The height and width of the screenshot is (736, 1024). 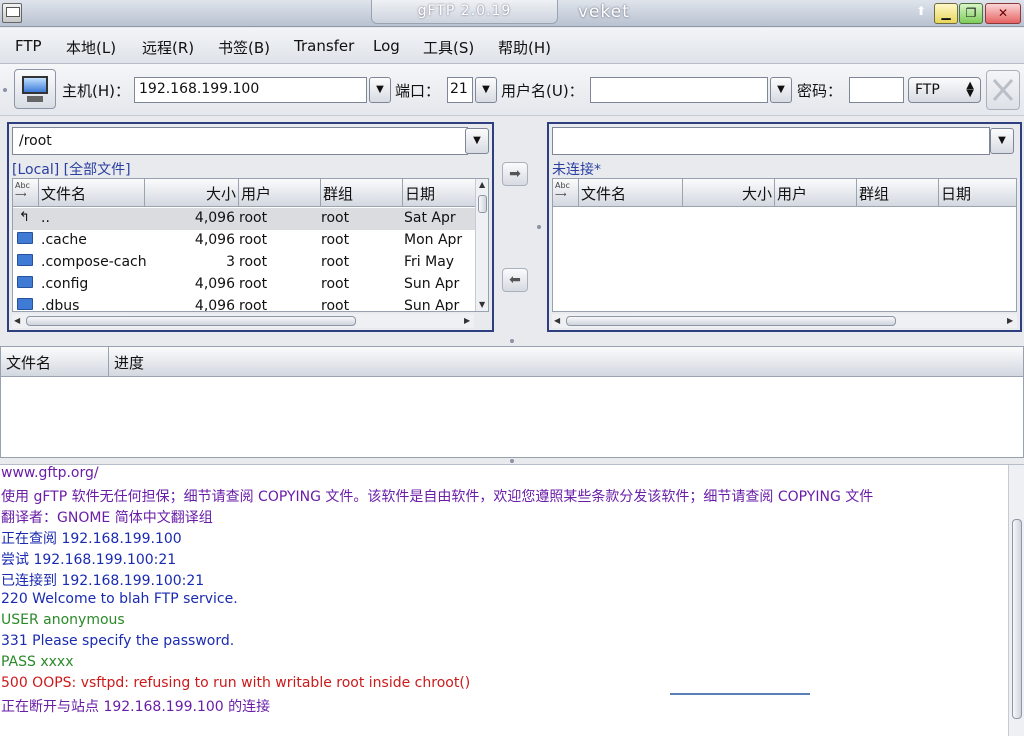 I want to click on local-list-header: Abc ⟶ 文件名 大小 用户 群组 日期, so click(x=244, y=193).